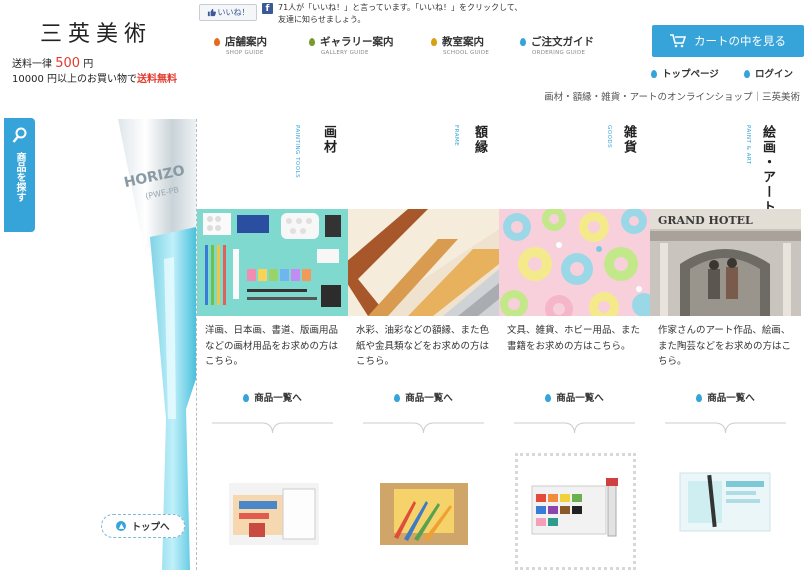 This screenshot has height=574, width=808. I want to click on category-title: 額縁, so click(479, 140).